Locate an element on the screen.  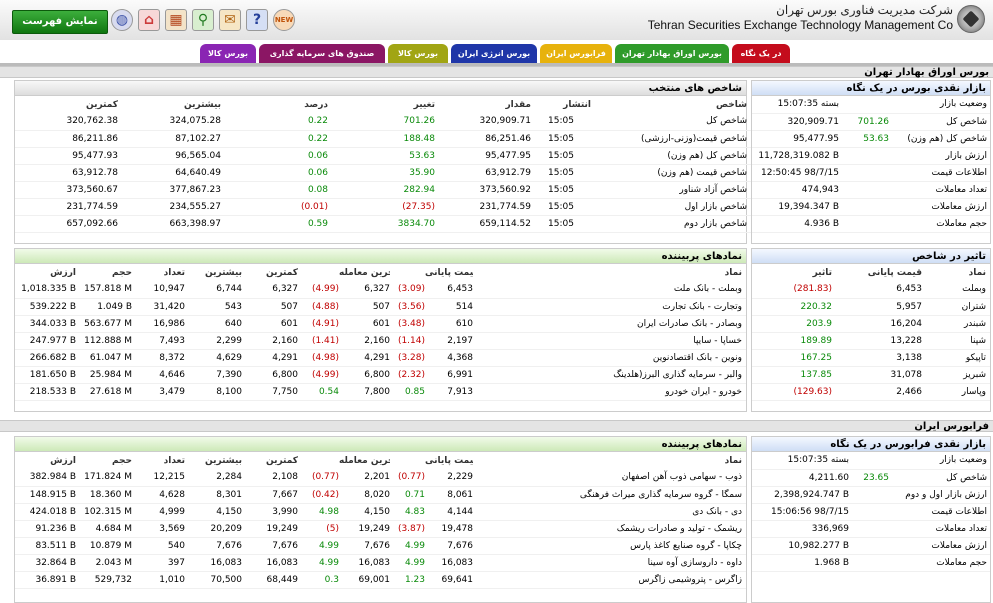
symbol-name: والبر - سرمایه گذاری البرز(هلدینگ is located at coordinates (609, 375).